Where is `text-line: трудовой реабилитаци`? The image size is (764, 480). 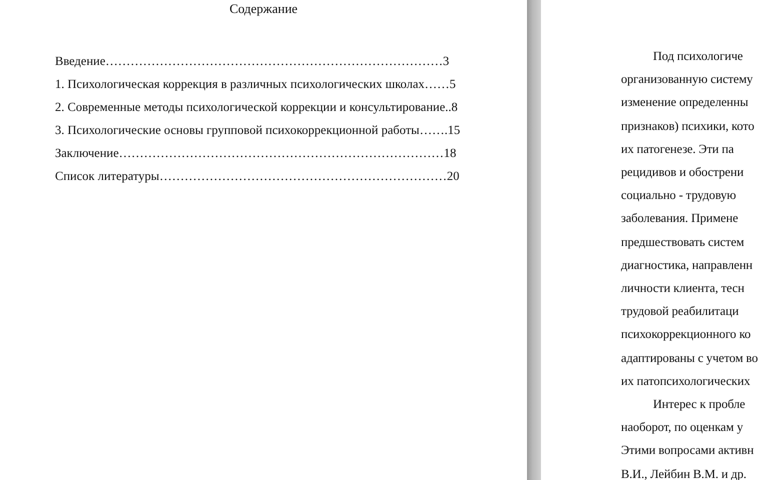 text-line: трудовой реабилитаци is located at coordinates (680, 311).